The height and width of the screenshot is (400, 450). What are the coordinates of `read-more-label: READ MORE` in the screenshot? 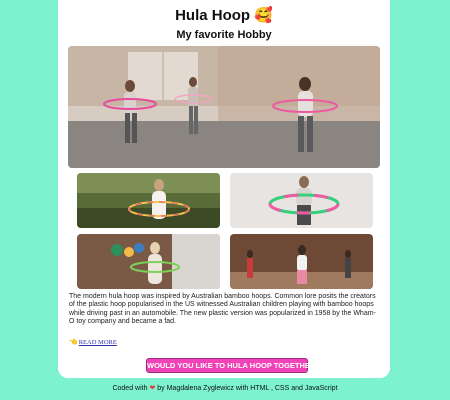 It's located at (97, 342).